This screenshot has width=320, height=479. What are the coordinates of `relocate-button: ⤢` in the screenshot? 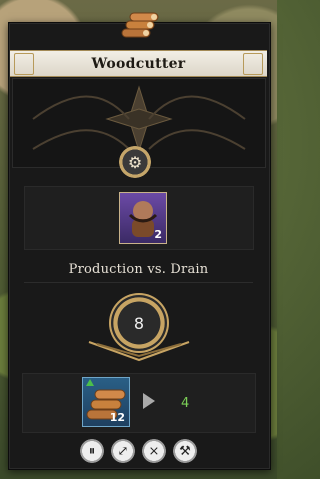 It's located at (123, 451).